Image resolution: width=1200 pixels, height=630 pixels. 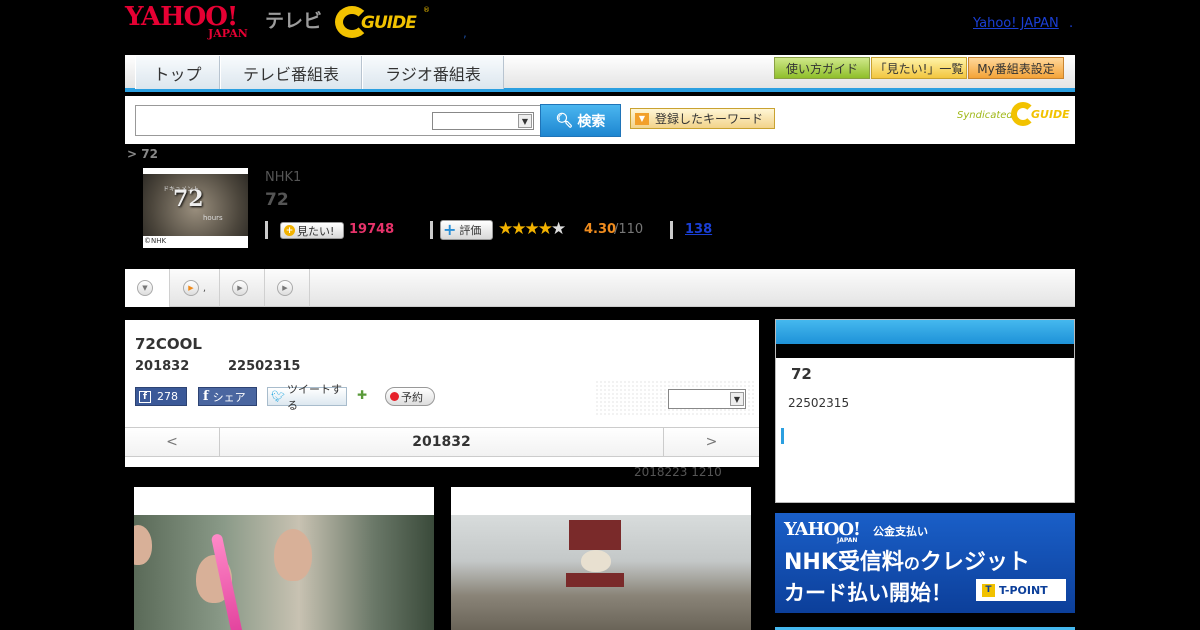 I want to click on sidebar-header, so click(x=925, y=332).